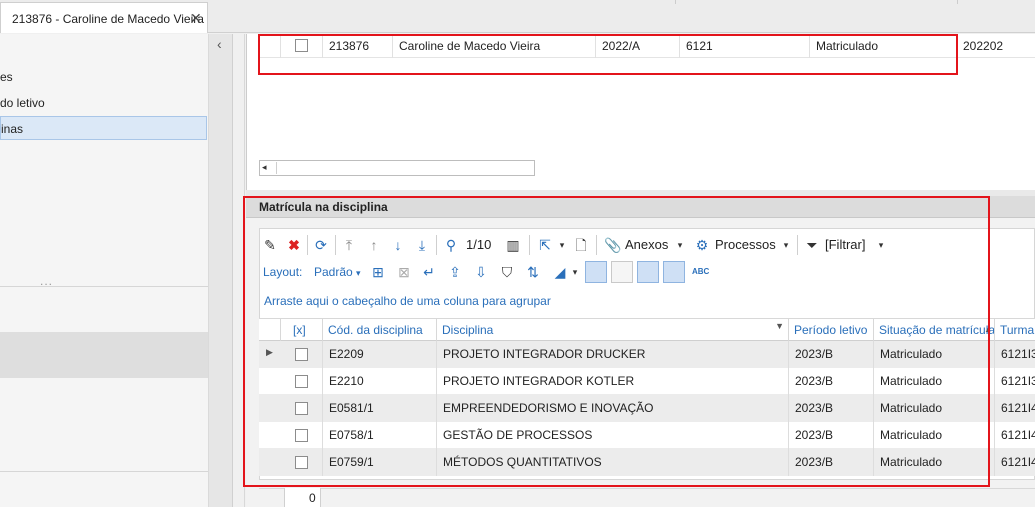 The height and width of the screenshot is (507, 1035). I want to click on sidebar-item-label: es, so click(6, 77).